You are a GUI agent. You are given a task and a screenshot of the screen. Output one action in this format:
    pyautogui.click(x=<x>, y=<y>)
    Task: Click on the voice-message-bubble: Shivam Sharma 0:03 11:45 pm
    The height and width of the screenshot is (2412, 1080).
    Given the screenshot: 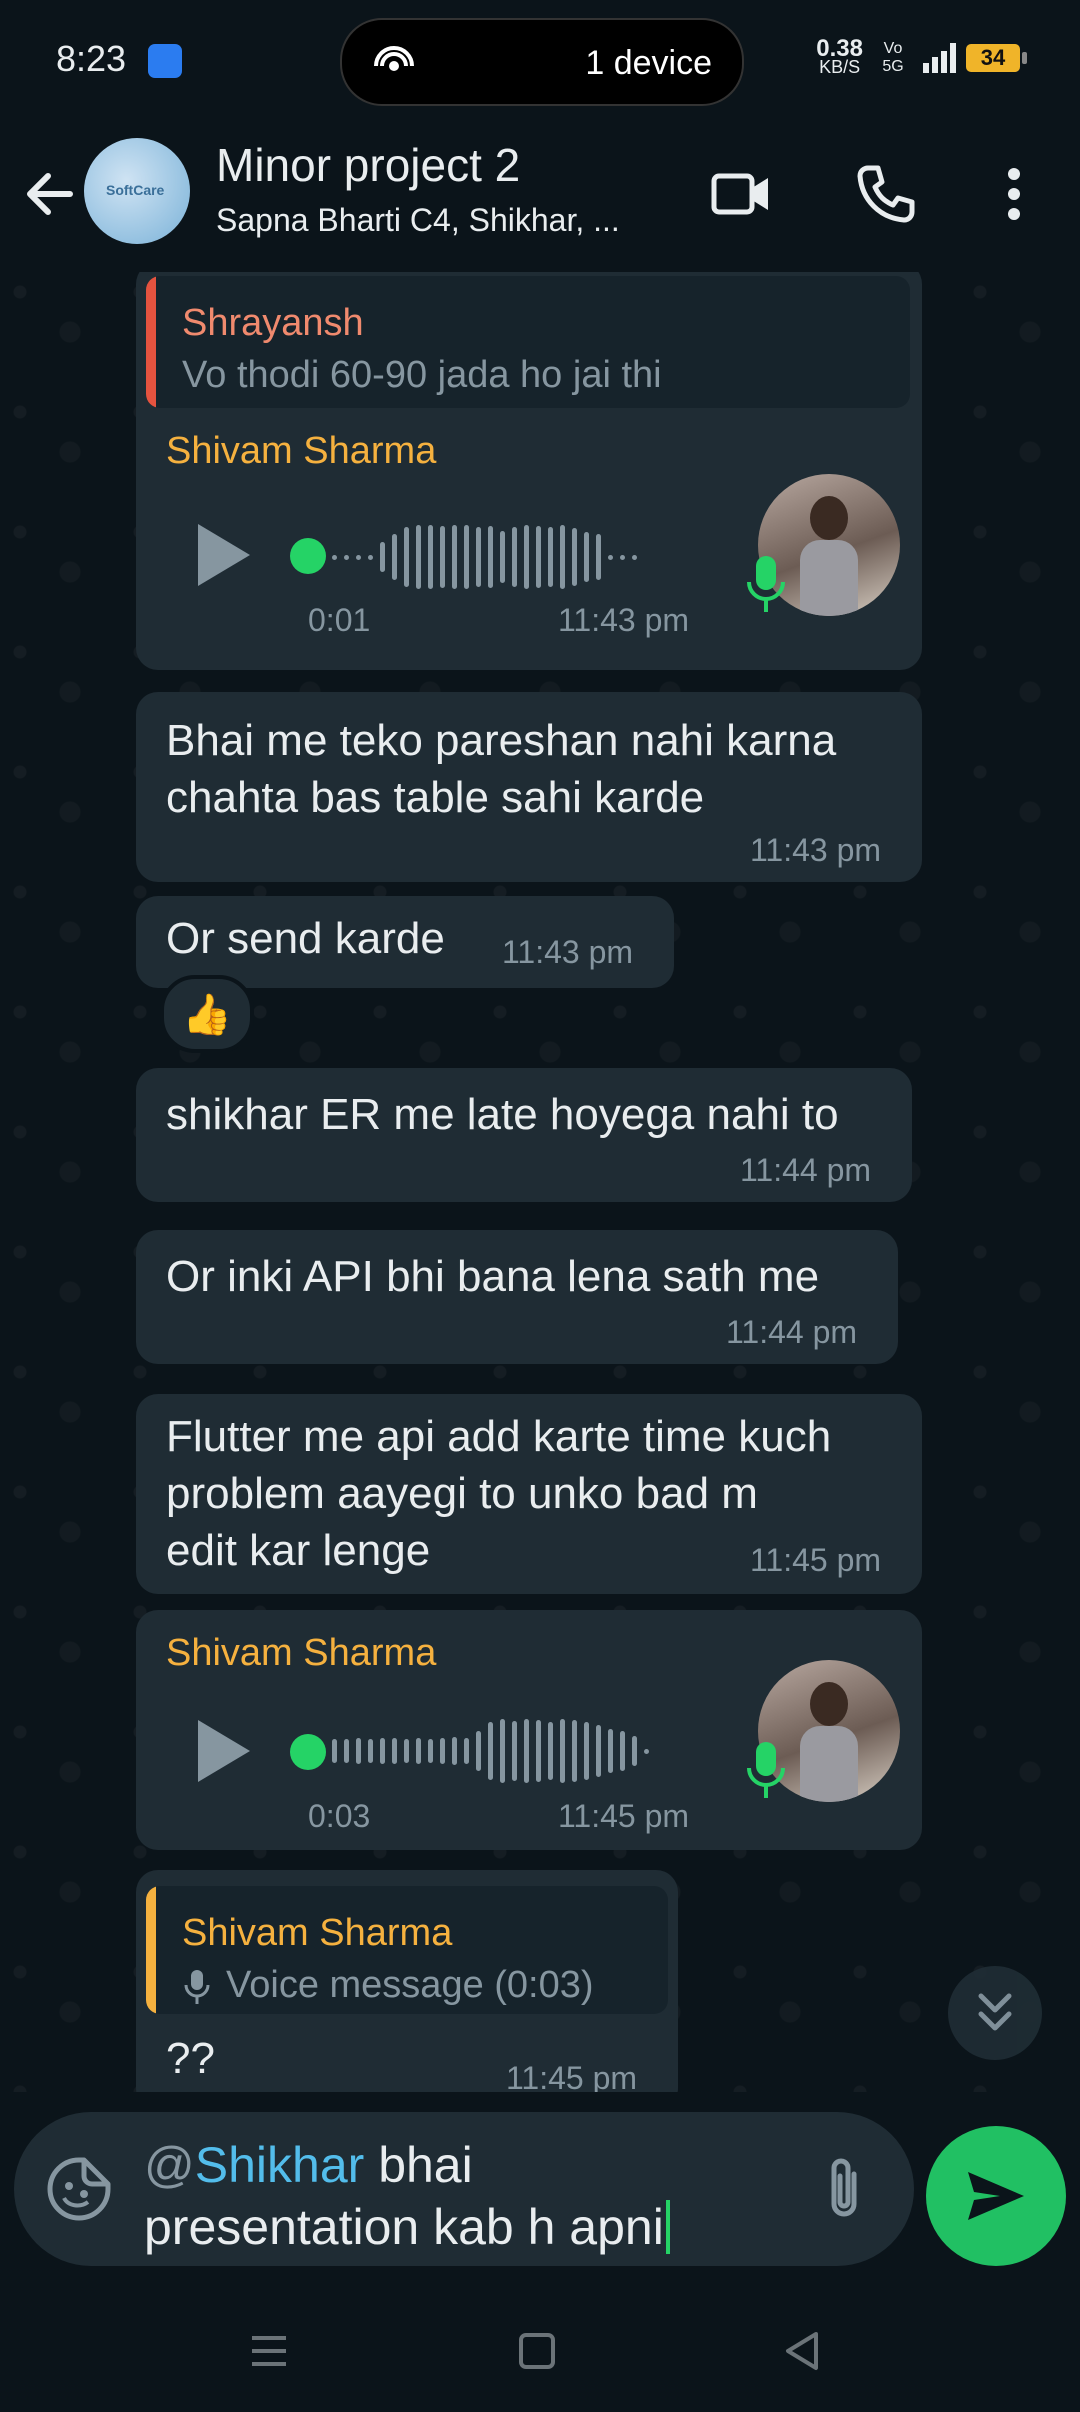 What is the action you would take?
    pyautogui.click(x=529, y=1730)
    